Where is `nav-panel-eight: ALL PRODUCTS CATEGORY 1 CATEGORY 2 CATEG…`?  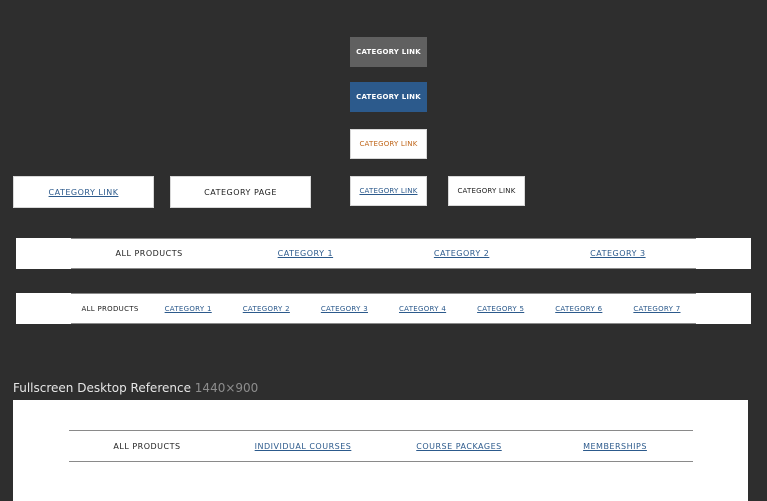
nav-panel-eight: ALL PRODUCTS CATEGORY 1 CATEGORY 2 CATEG… is located at coordinates (383, 308).